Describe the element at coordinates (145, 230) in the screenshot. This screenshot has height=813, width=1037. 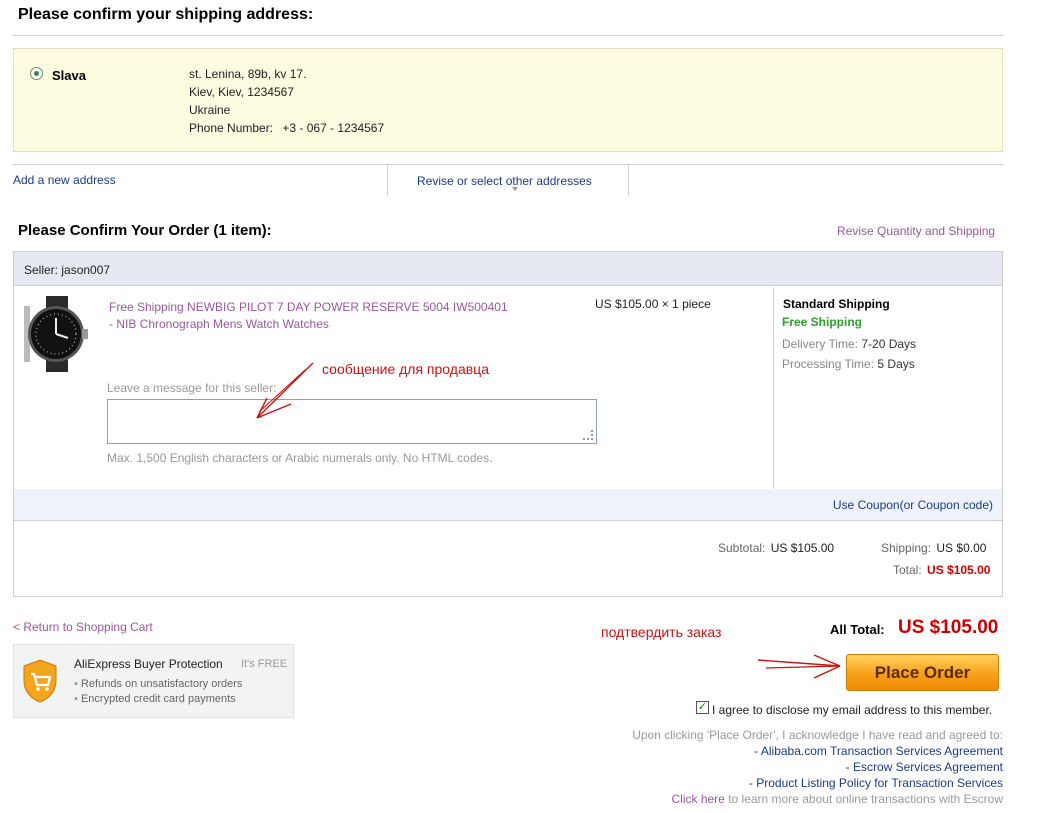
I see `order-title: Please Confirm Your Order (1 item):` at that location.